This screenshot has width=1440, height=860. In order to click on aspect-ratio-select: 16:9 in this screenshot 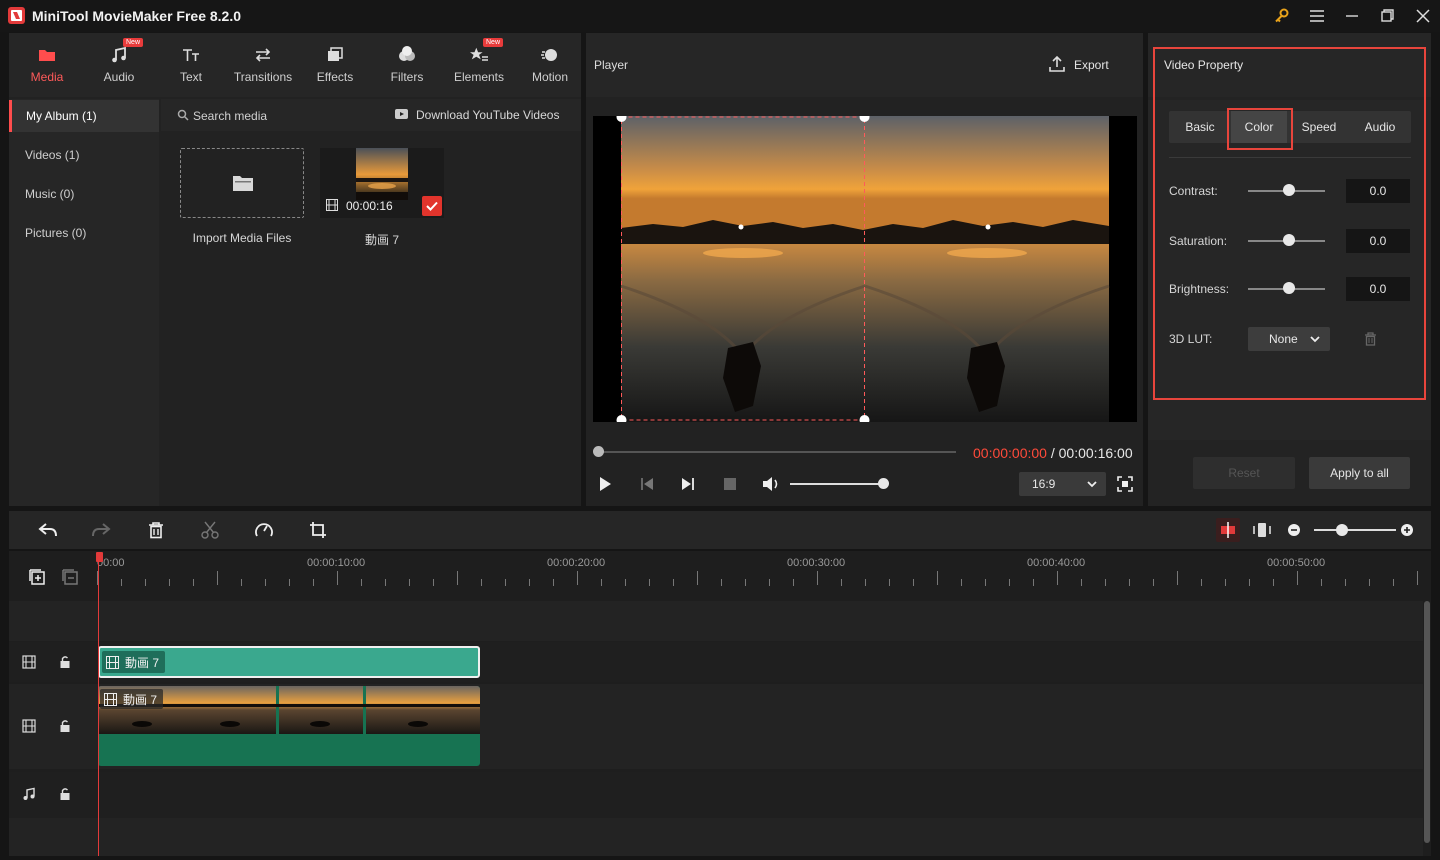, I will do `click(1062, 484)`.